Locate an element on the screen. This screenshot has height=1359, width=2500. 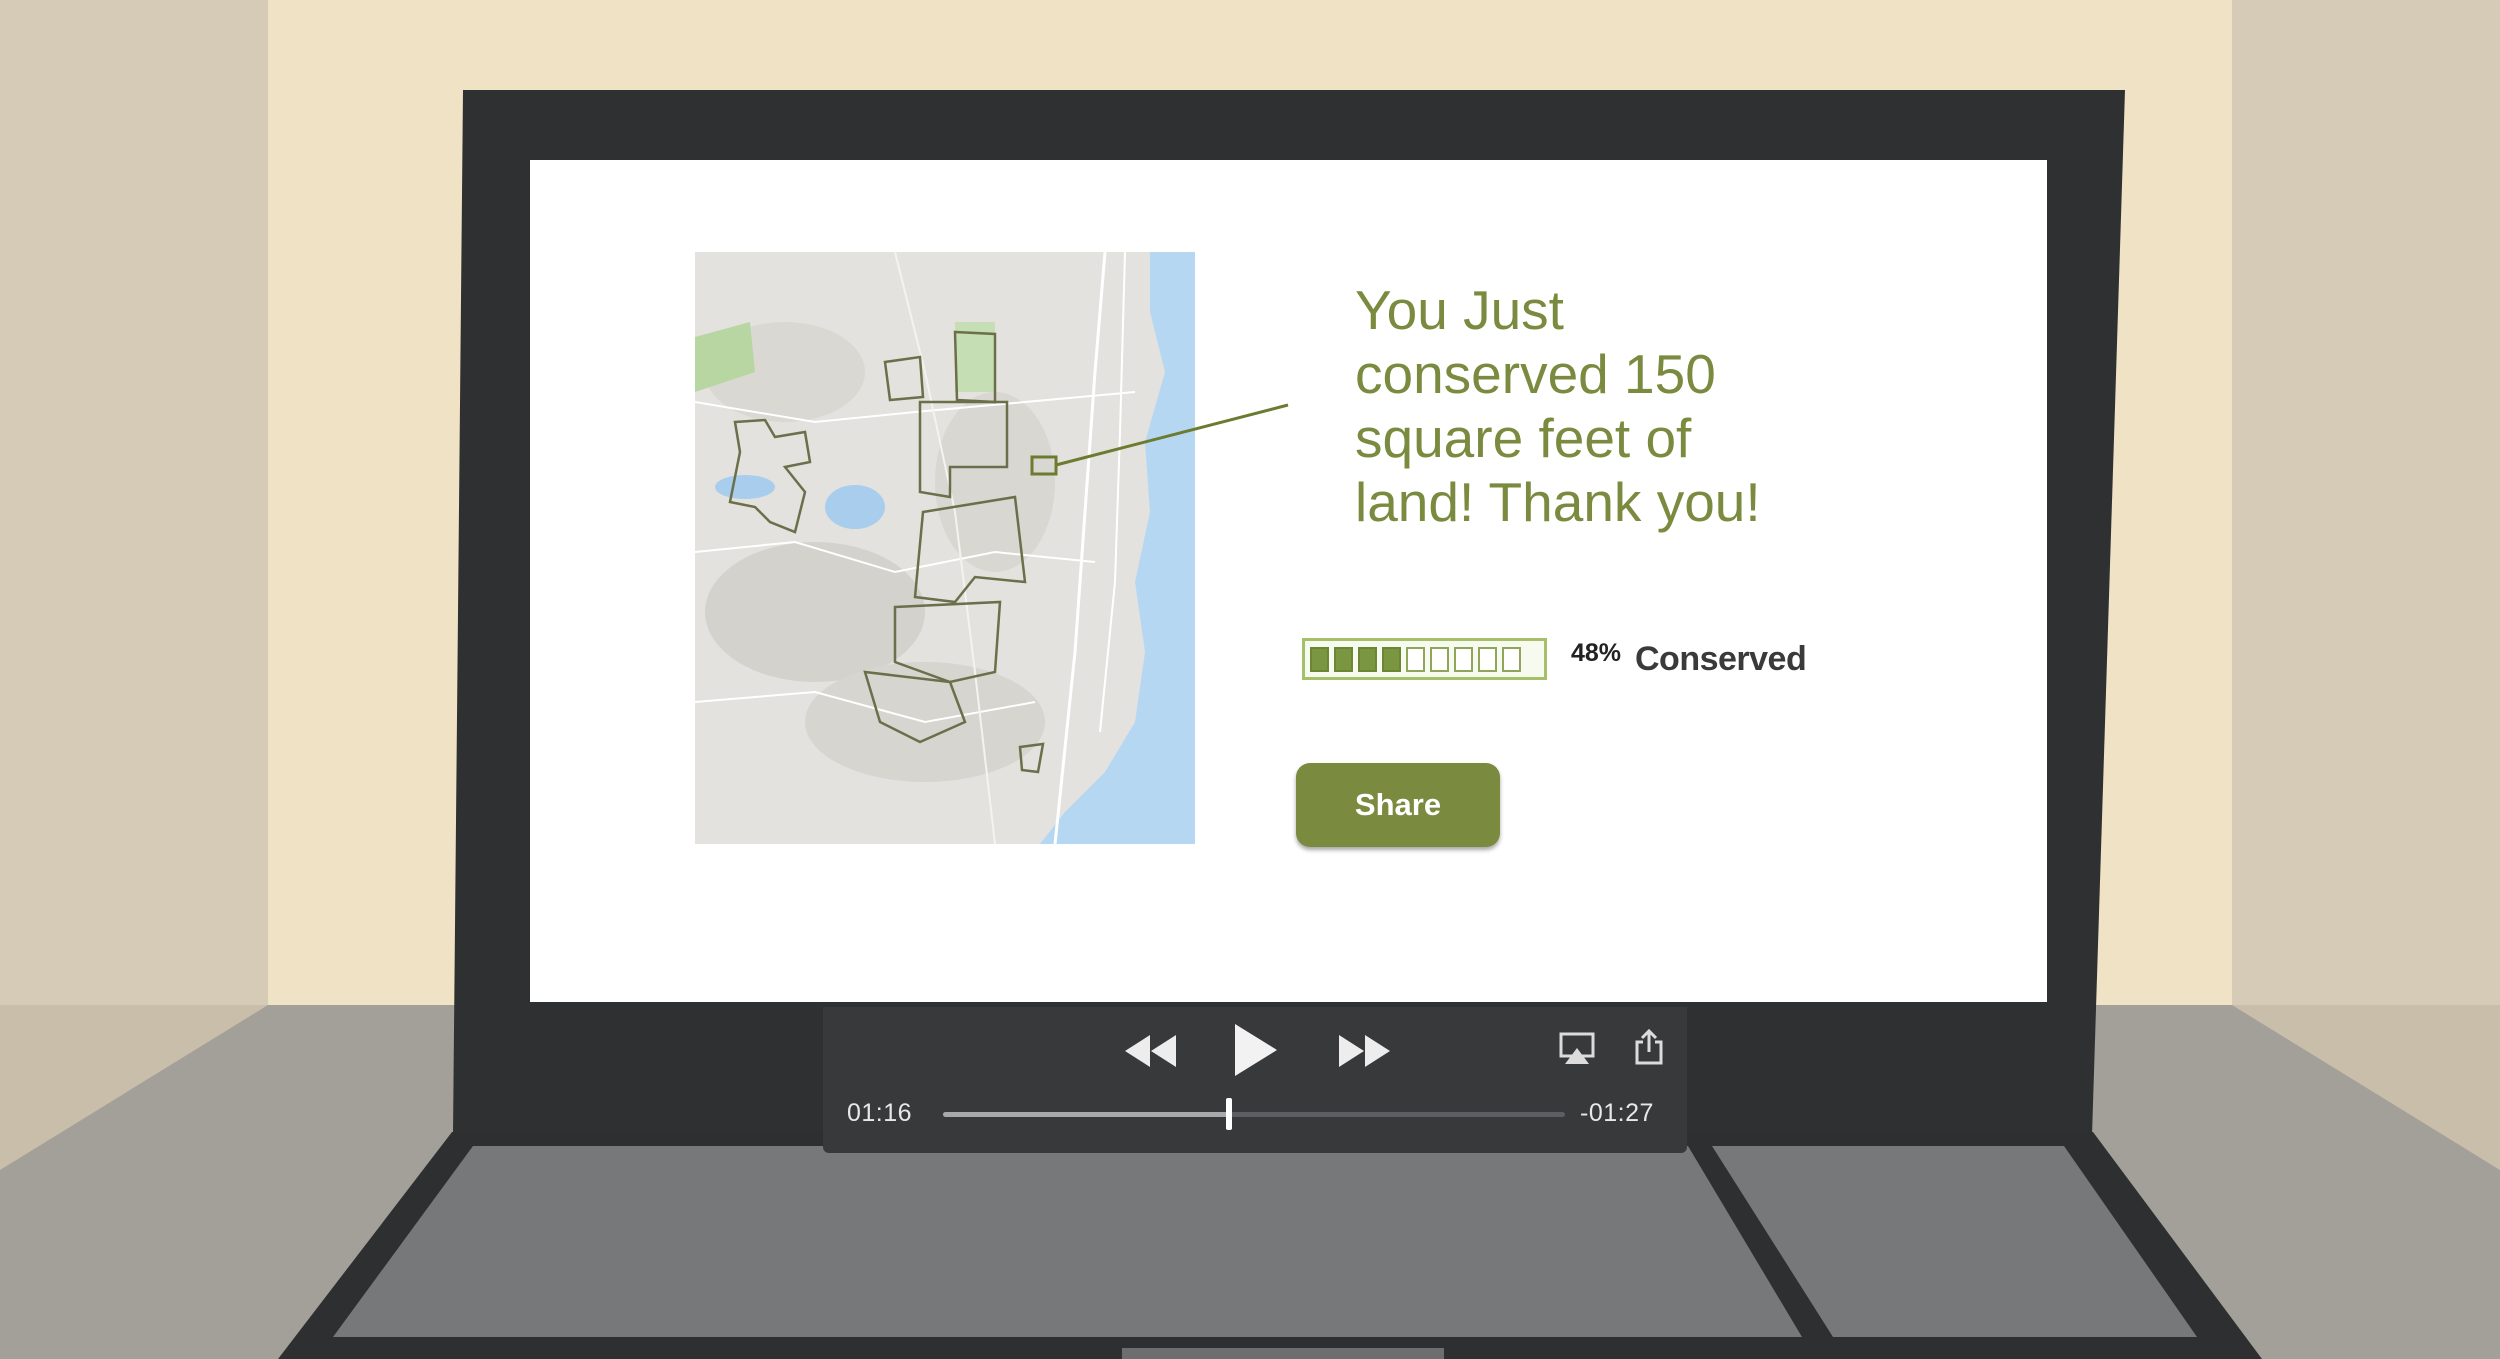
fast-forward-icon is located at coordinates (1364, 1051).